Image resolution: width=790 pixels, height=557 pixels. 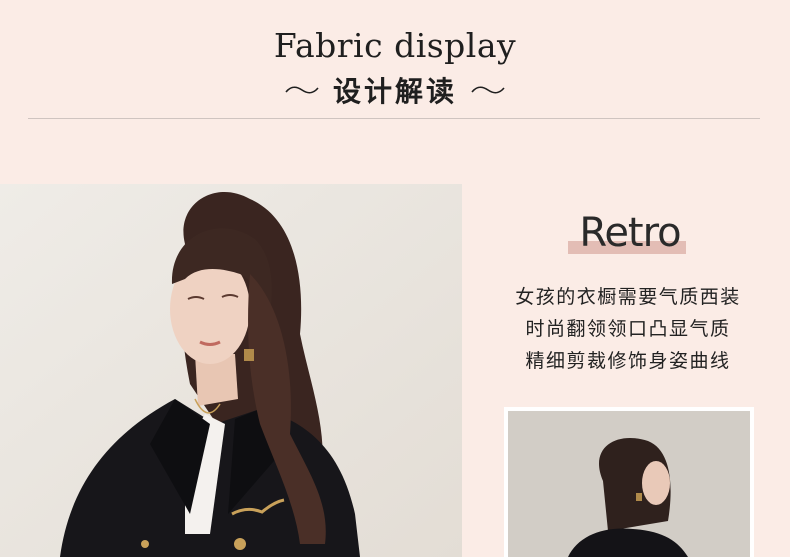 I want to click on description-line-2: 时尚翻领领口凸显气质, so click(x=628, y=329).